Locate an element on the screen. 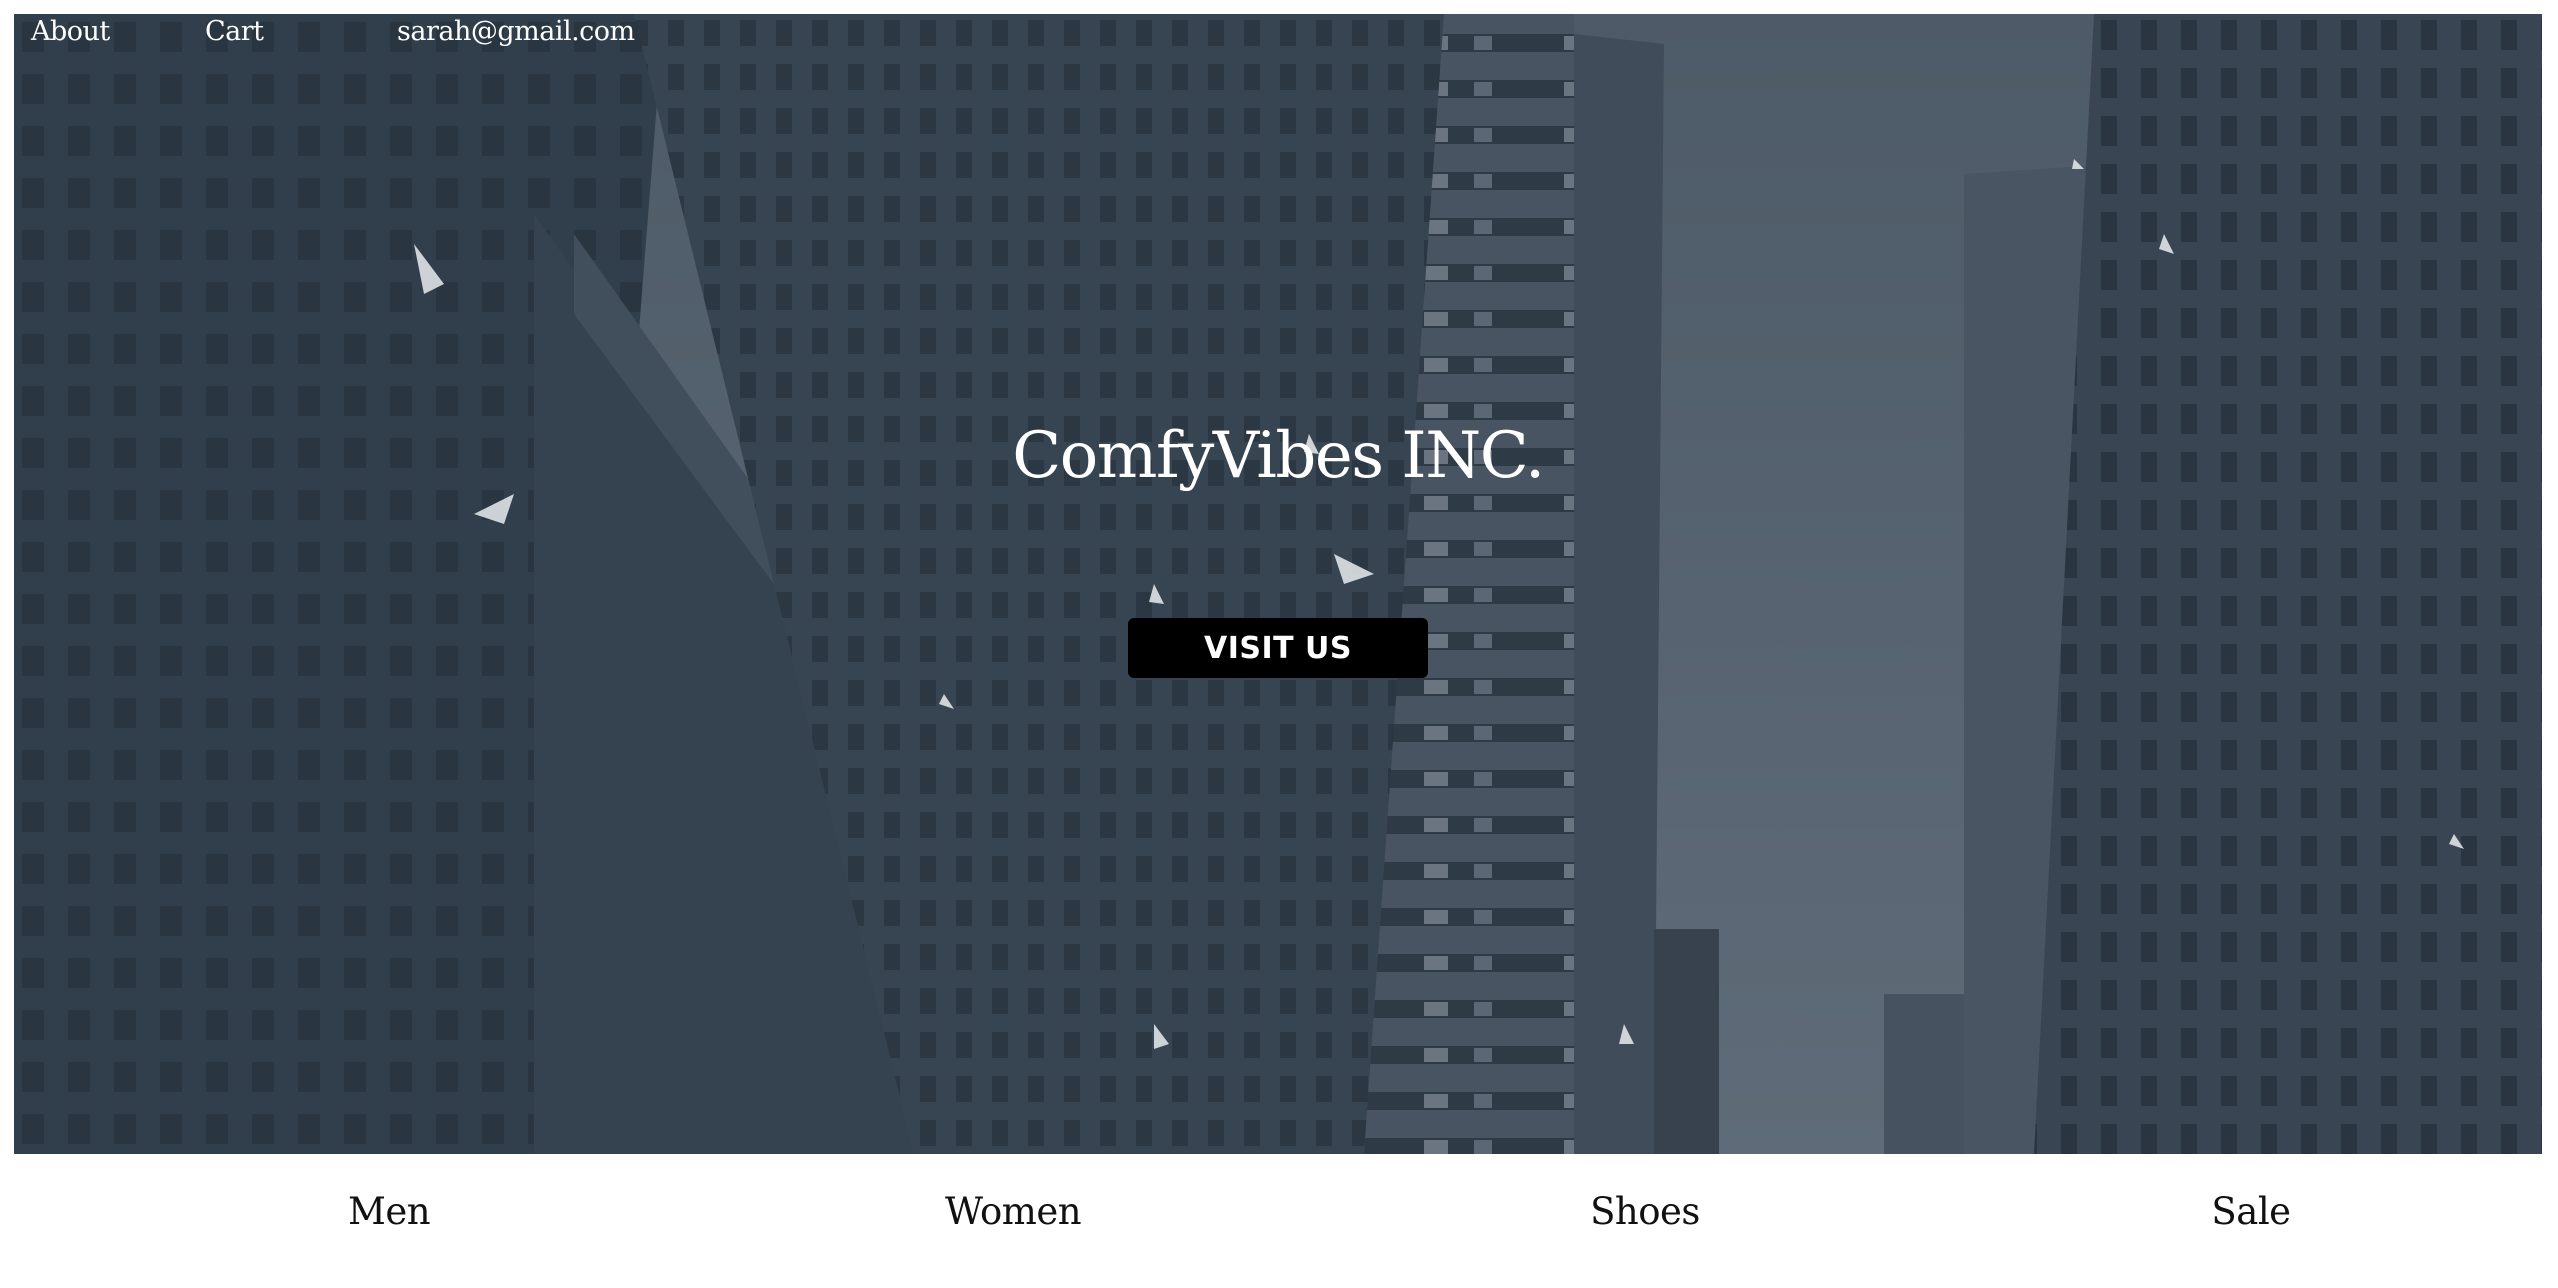 The width and height of the screenshot is (2558, 1288). hero-title: ComfyVibes INC. is located at coordinates (1278, 456).